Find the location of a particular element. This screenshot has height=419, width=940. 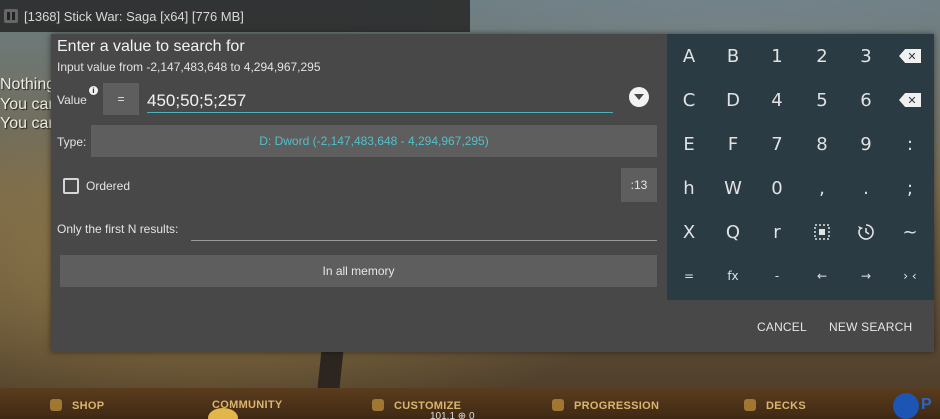

game-text-line: Nothing is located at coordinates (28, 84).